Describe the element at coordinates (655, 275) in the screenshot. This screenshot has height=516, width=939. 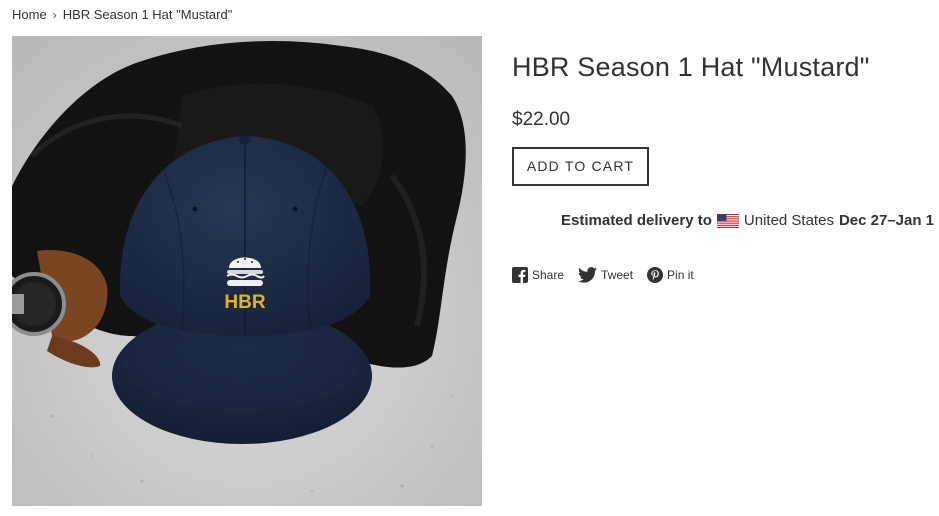
I see `pinterest-icon` at that location.